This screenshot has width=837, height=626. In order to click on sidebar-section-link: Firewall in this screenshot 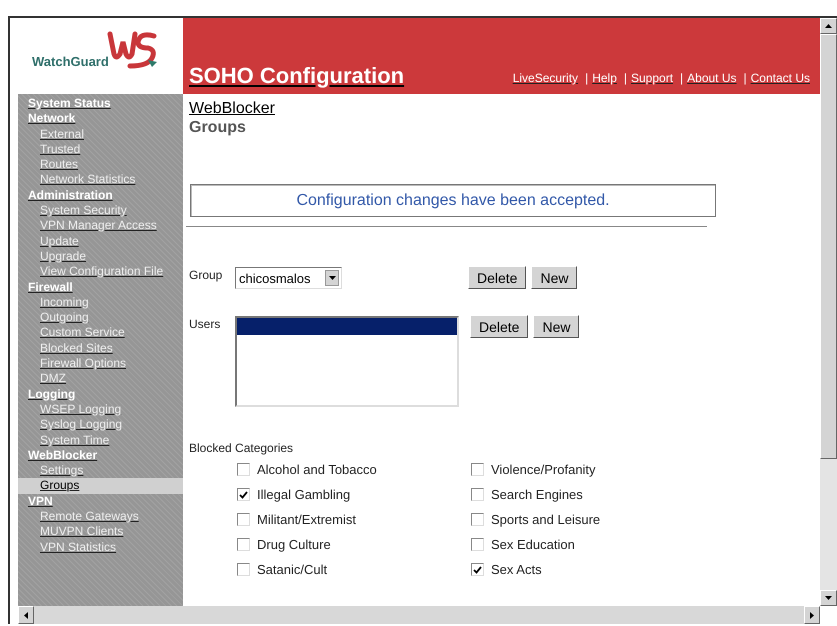, I will do `click(50, 287)`.